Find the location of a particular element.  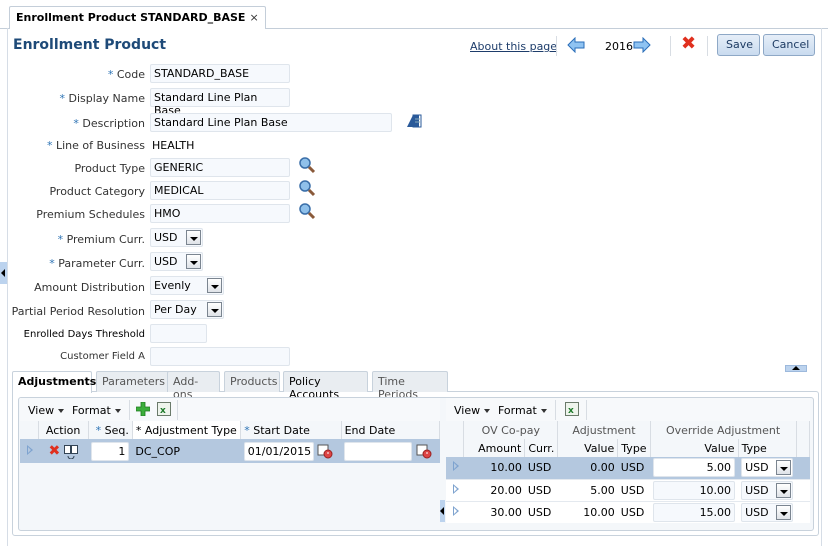

table-row: 20.00 USD 5.00 USD 10.00 USD is located at coordinates (628, 489).